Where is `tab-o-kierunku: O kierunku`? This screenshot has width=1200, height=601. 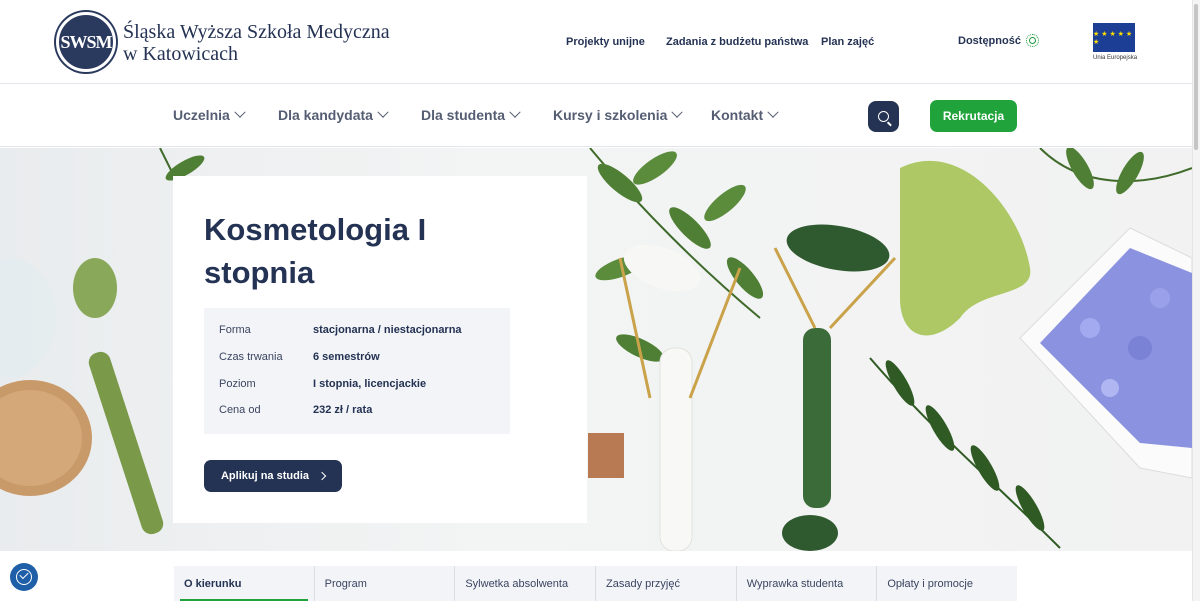
tab-o-kierunku: O kierunku is located at coordinates (244, 583).